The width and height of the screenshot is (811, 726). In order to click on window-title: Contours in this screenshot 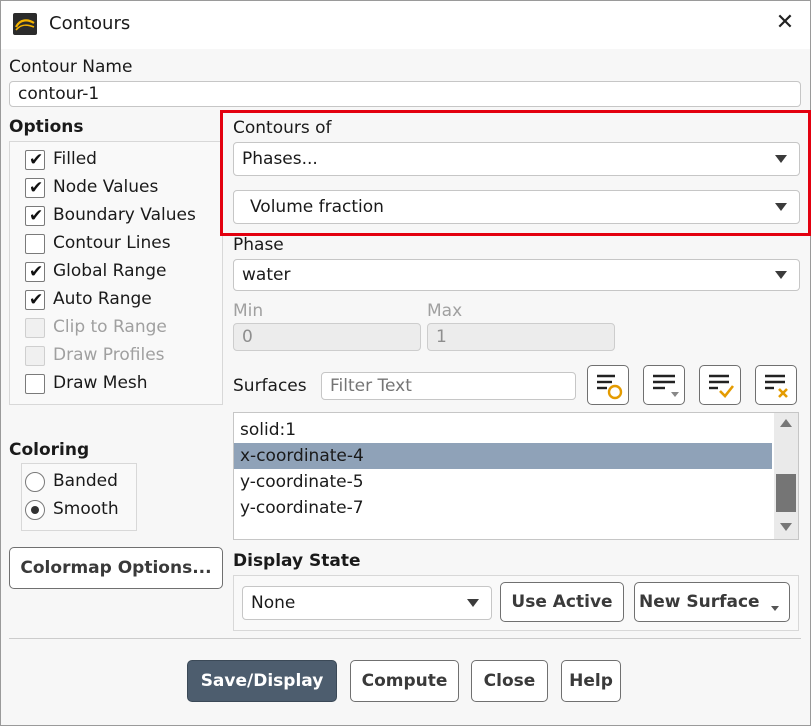, I will do `click(90, 23)`.